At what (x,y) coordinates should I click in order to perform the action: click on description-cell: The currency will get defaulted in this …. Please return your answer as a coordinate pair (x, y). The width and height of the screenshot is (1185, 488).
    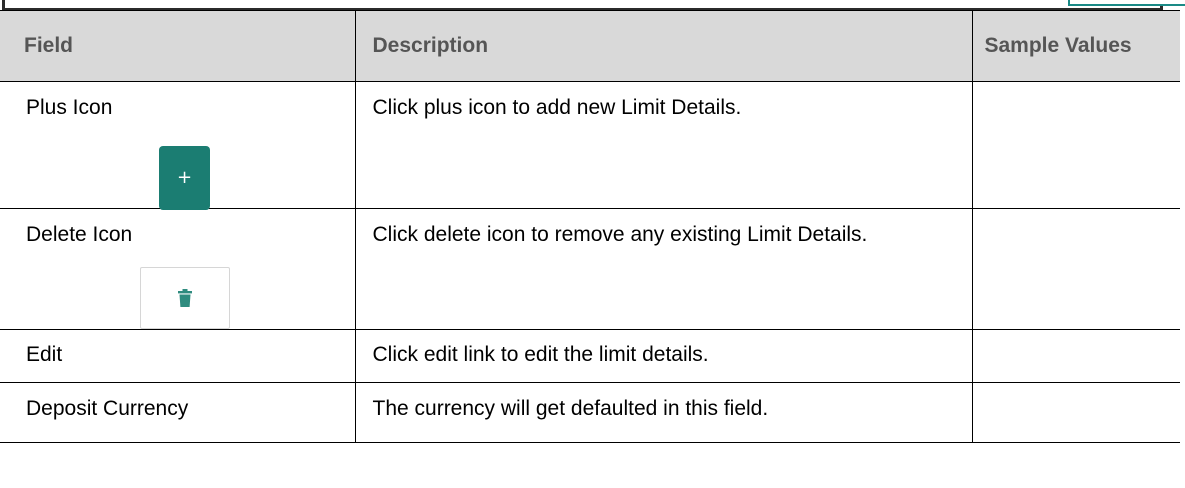
    Looking at the image, I should click on (663, 412).